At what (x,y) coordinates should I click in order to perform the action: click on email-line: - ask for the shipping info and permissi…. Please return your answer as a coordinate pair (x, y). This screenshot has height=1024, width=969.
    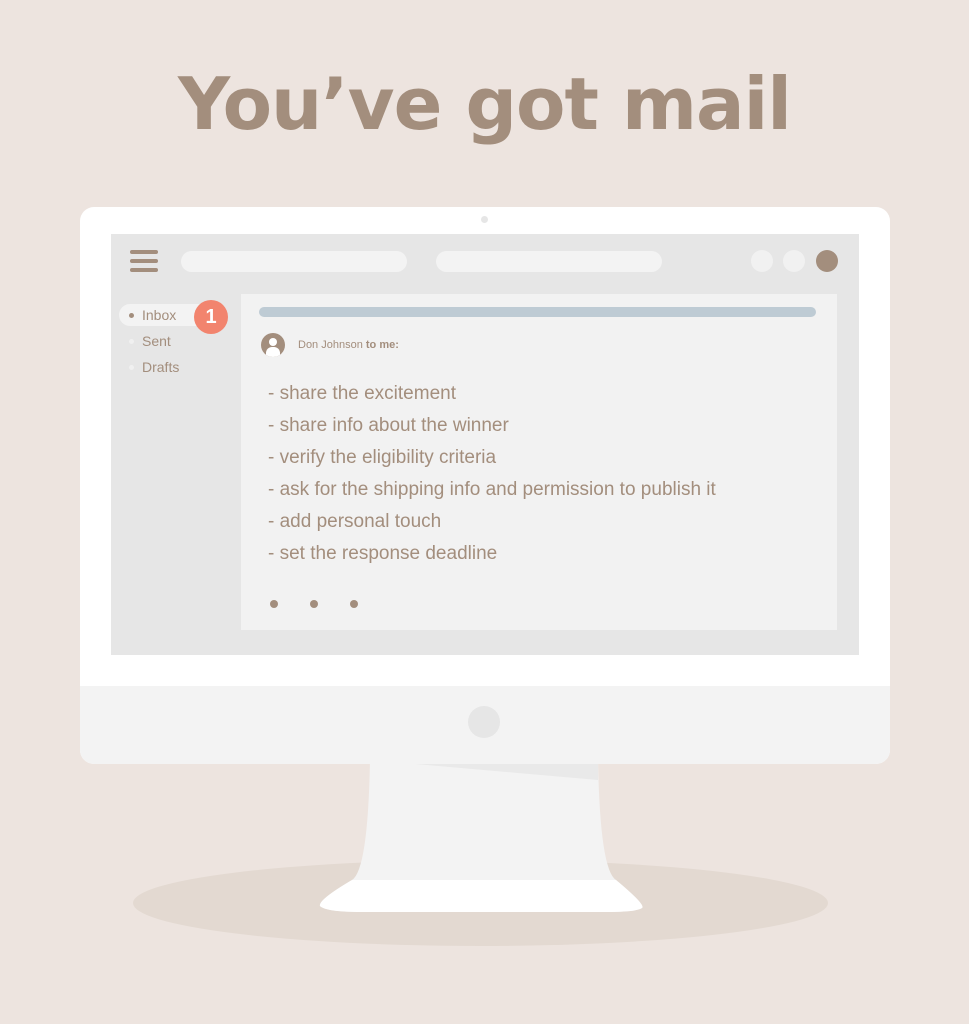
    Looking at the image, I should click on (492, 489).